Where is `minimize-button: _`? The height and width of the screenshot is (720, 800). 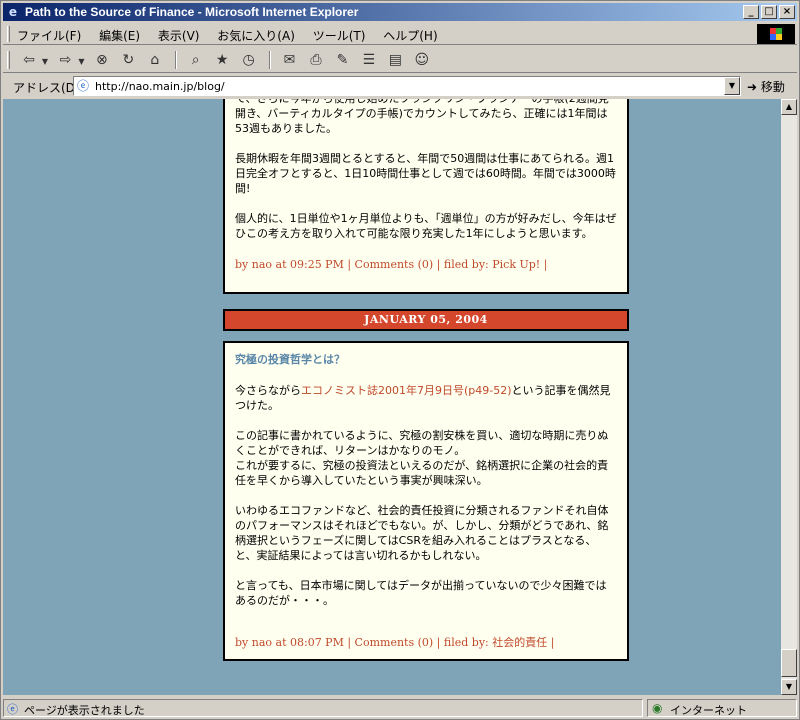
minimize-button: _ is located at coordinates (751, 12).